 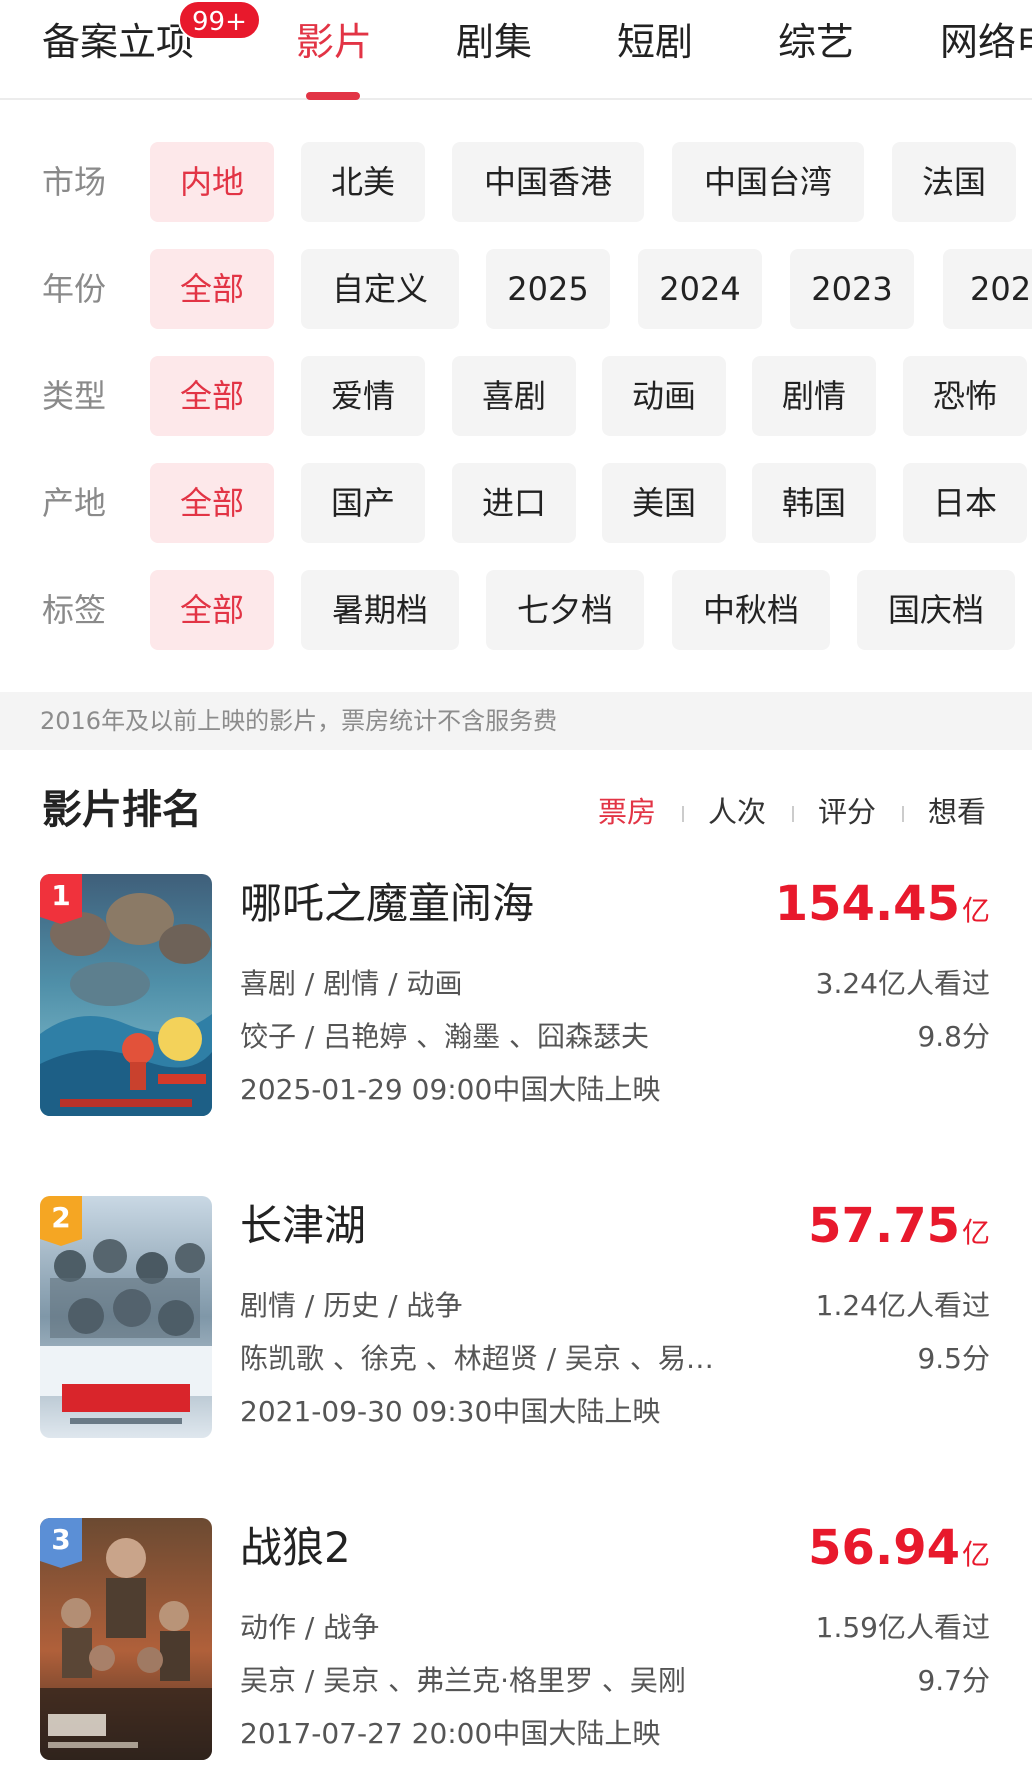 I want to click on filter-chip-origin-usa: 美国, so click(x=664, y=503).